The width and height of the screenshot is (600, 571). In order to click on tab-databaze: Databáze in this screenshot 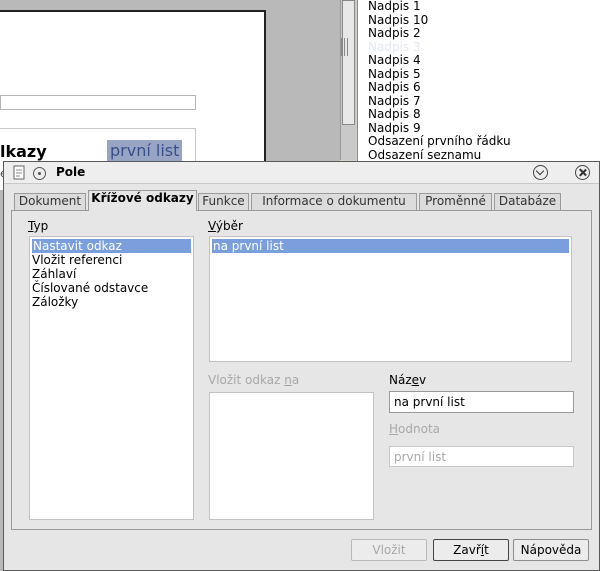, I will do `click(527, 201)`.